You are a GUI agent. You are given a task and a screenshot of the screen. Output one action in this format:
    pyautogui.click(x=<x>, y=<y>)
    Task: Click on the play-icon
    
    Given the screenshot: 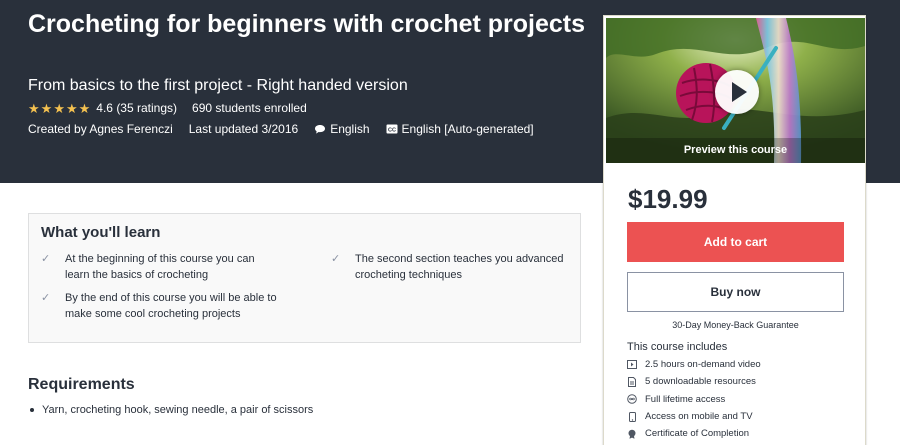 What is the action you would take?
    pyautogui.click(x=737, y=92)
    